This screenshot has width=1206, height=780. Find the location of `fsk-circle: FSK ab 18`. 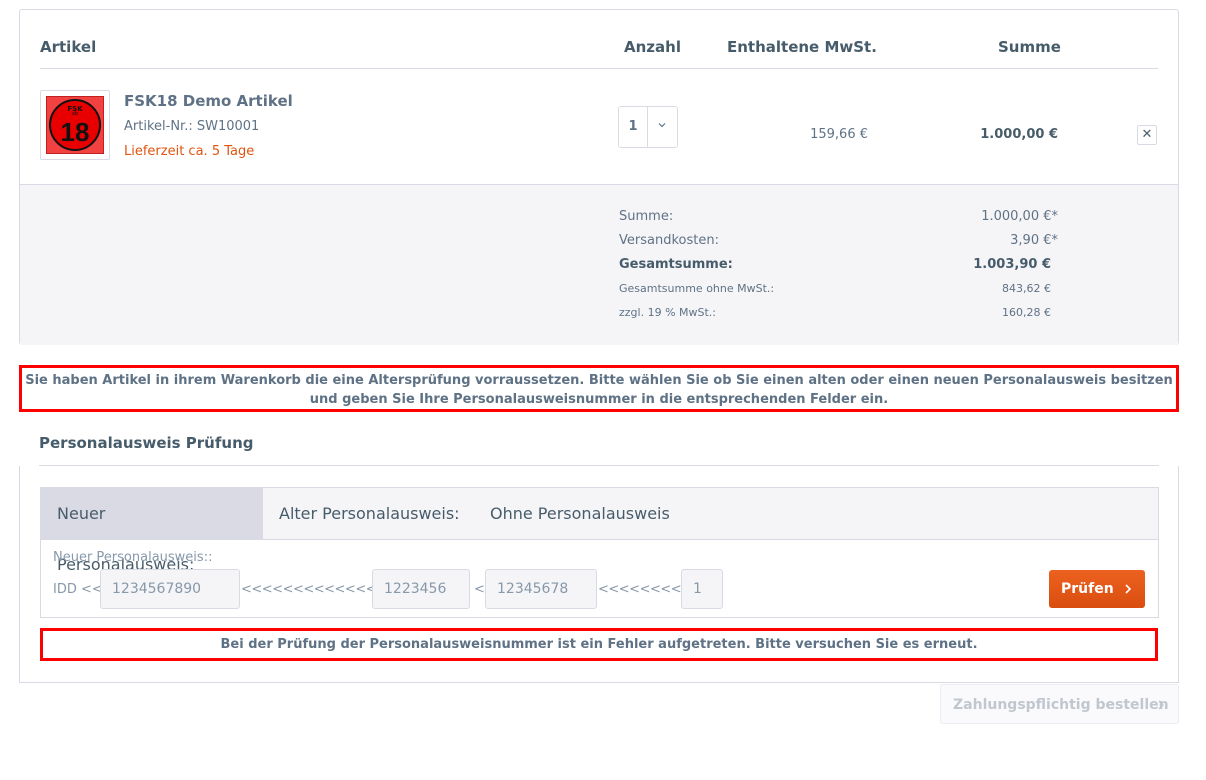

fsk-circle: FSK ab 18 is located at coordinates (75, 125).